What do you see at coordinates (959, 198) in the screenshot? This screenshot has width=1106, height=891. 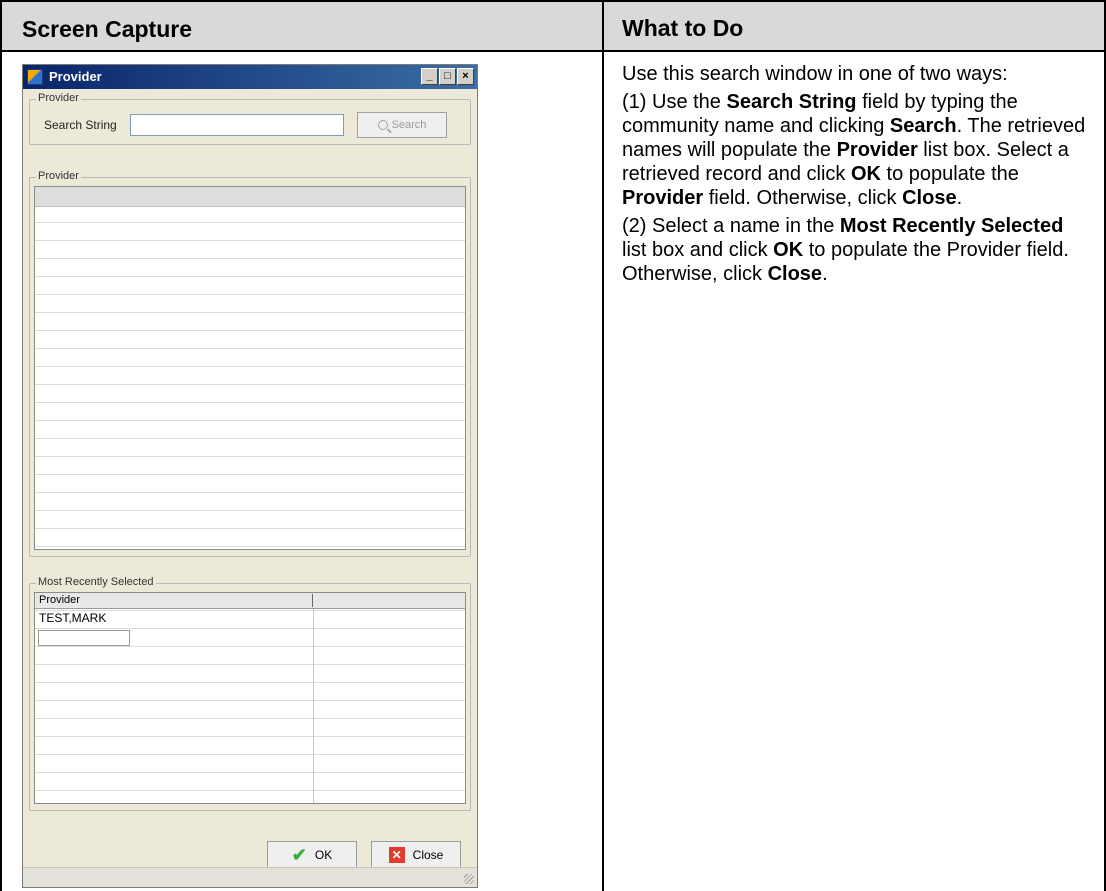 I see `step1-text: .` at bounding box center [959, 198].